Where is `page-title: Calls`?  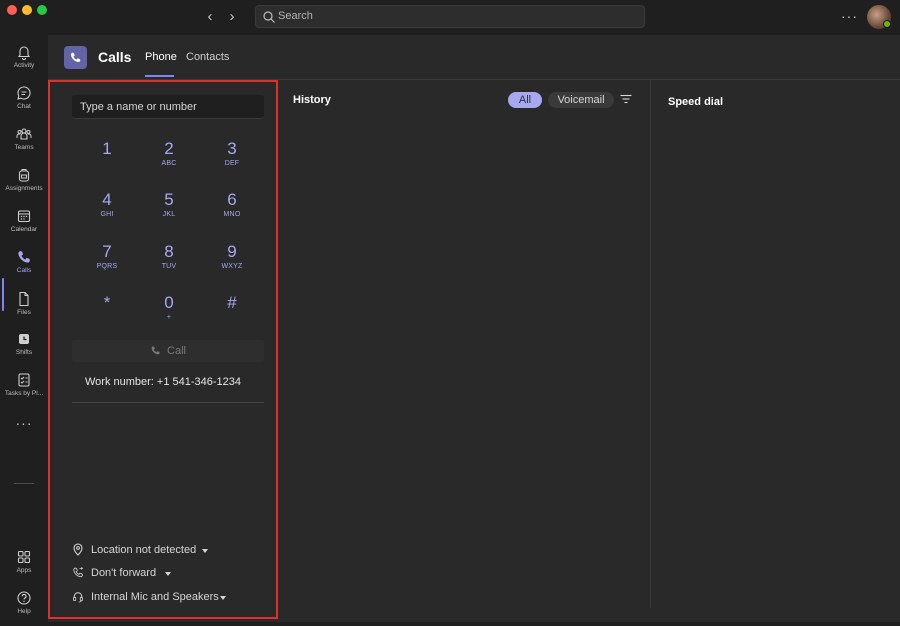
page-title: Calls is located at coordinates (115, 57).